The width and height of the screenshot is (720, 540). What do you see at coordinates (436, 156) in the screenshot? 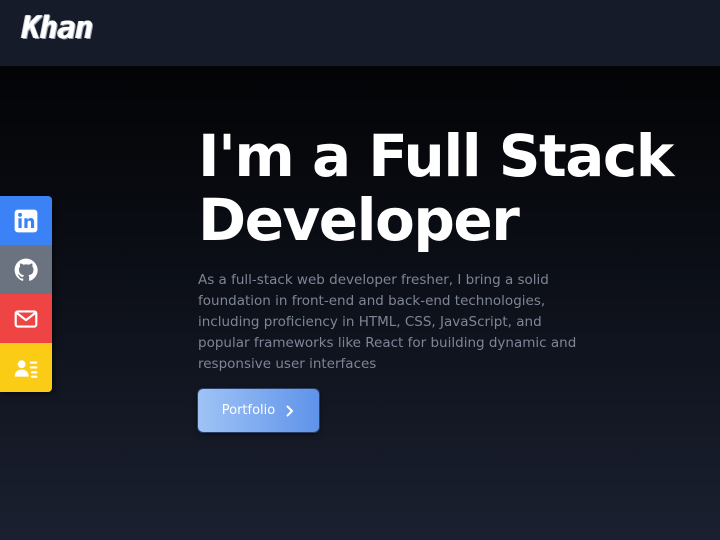
I see `hero-title-line1: I'm a Full Stack` at bounding box center [436, 156].